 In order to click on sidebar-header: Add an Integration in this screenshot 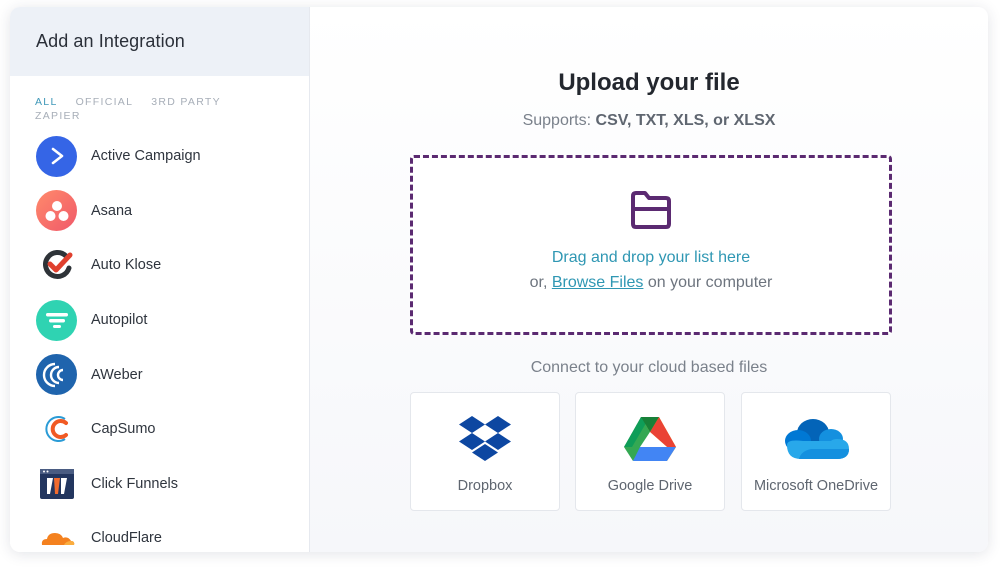, I will do `click(159, 41)`.